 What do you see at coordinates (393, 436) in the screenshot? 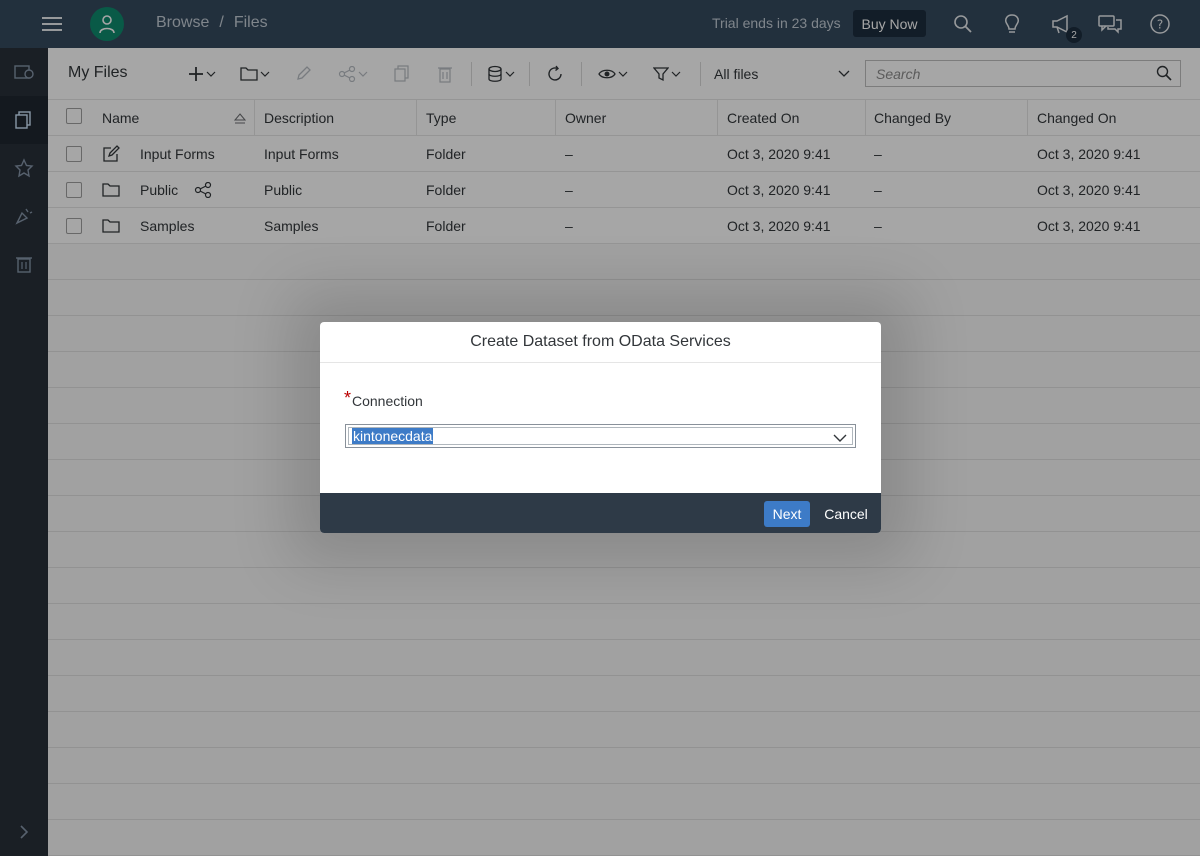
I see `connection-value: kintonecdata` at bounding box center [393, 436].